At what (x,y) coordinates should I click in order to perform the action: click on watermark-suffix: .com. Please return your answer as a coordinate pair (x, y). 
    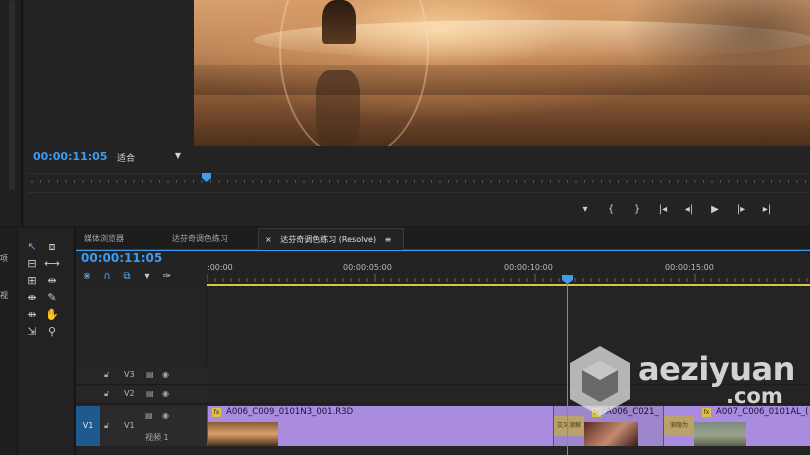
    Looking at the image, I should click on (754, 396).